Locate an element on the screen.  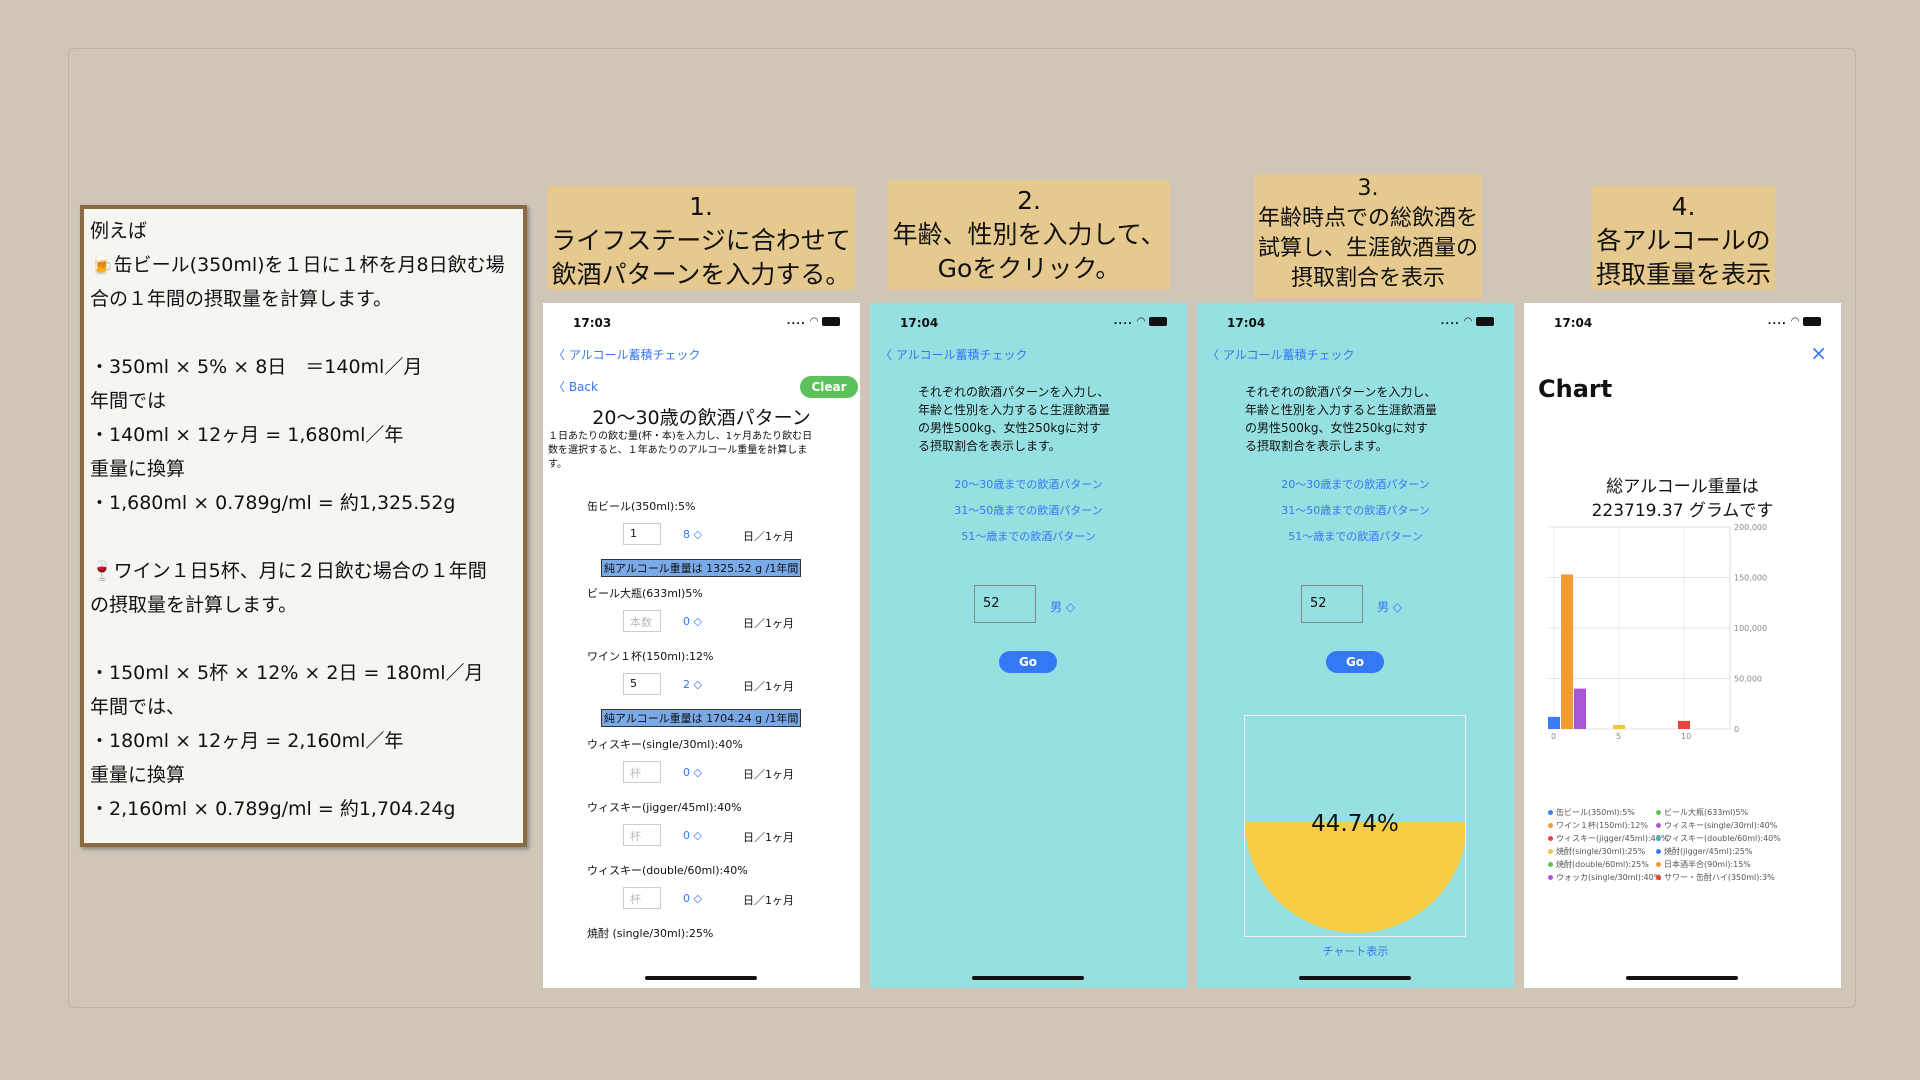
note-line: ・140ml × 12ヶ月 = 1,680ml／年 is located at coordinates (247, 435).